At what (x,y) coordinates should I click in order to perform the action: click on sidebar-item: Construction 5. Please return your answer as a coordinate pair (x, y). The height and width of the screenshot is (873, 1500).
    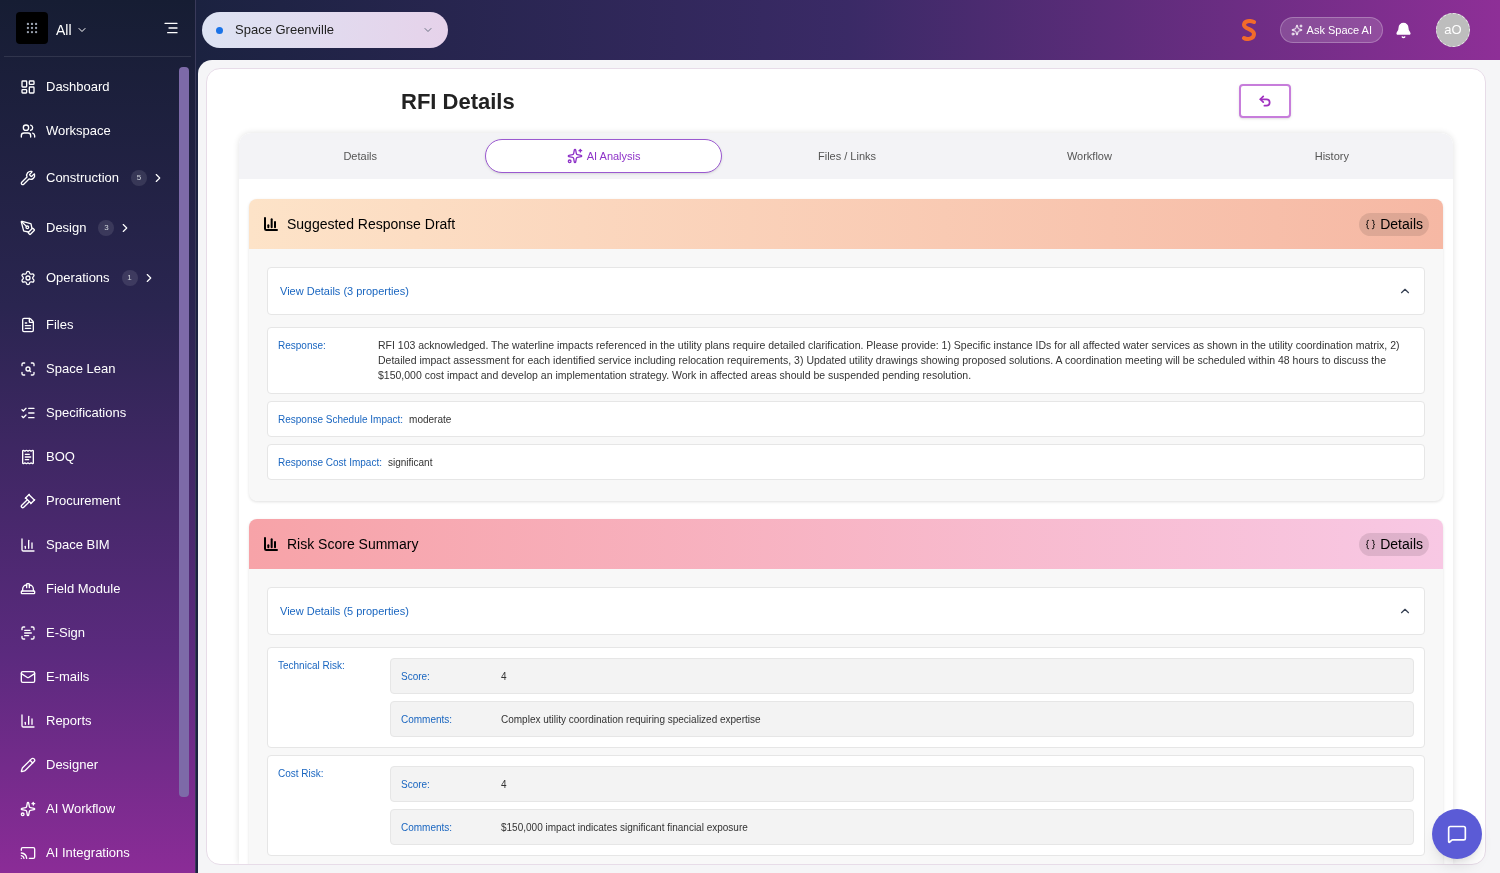
    Looking at the image, I should click on (99, 178).